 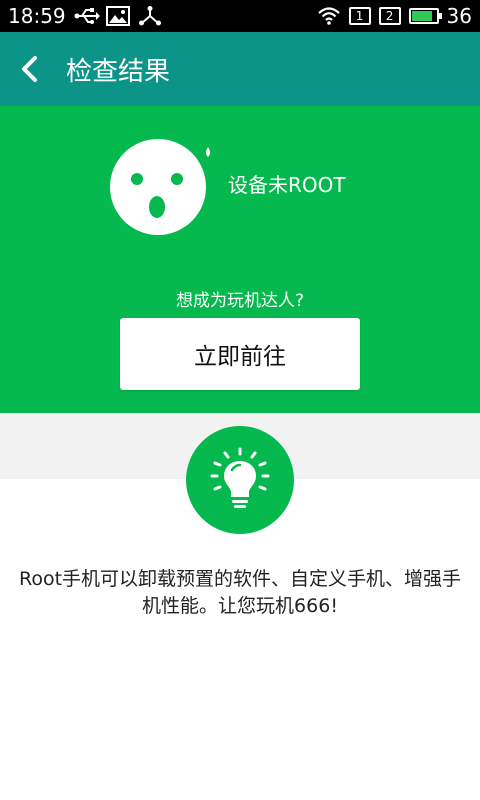 I want to click on page-title: 检查结果, so click(x=118, y=71).